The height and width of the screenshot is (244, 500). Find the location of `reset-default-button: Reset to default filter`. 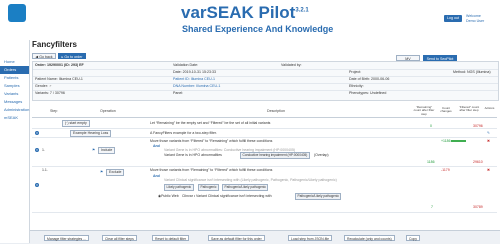

reset-default-button: Reset to default filter is located at coordinates (171, 238).